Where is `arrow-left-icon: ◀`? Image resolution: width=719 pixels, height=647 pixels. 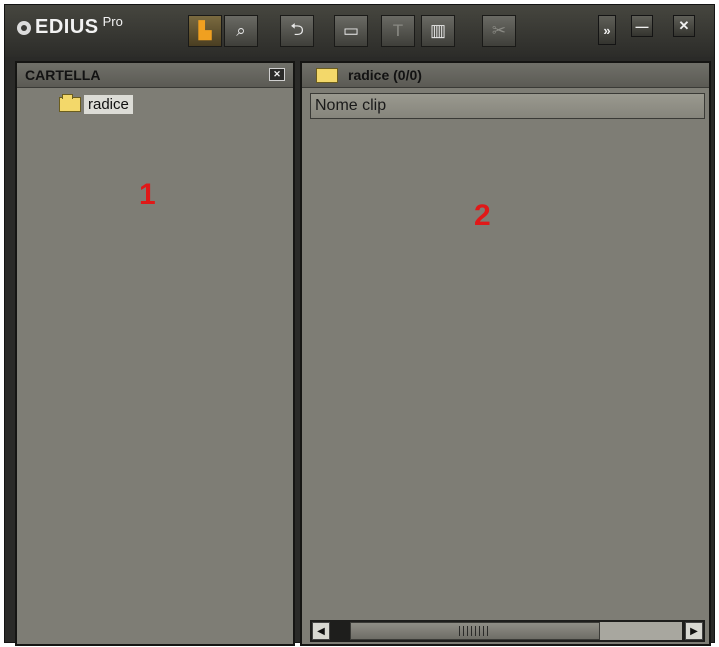
arrow-left-icon: ◀ is located at coordinates (321, 631).